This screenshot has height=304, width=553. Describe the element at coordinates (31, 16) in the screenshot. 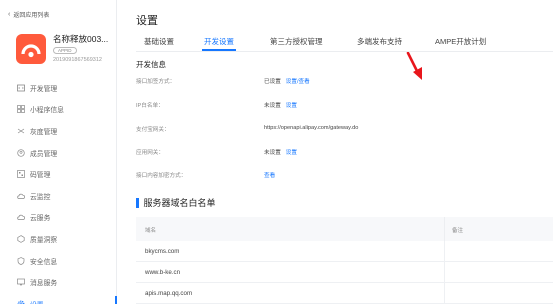

I see `back-label: 返回应用列表` at that location.